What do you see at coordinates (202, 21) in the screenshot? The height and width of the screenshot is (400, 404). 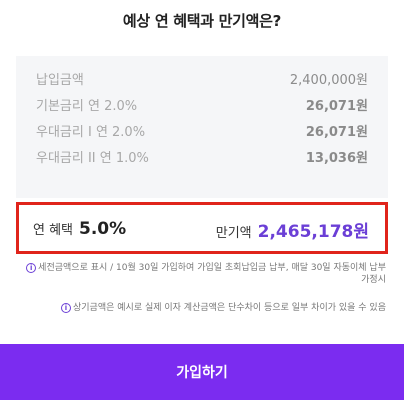 I see `page-title: 예상 연 혜택과 만기액은?` at bounding box center [202, 21].